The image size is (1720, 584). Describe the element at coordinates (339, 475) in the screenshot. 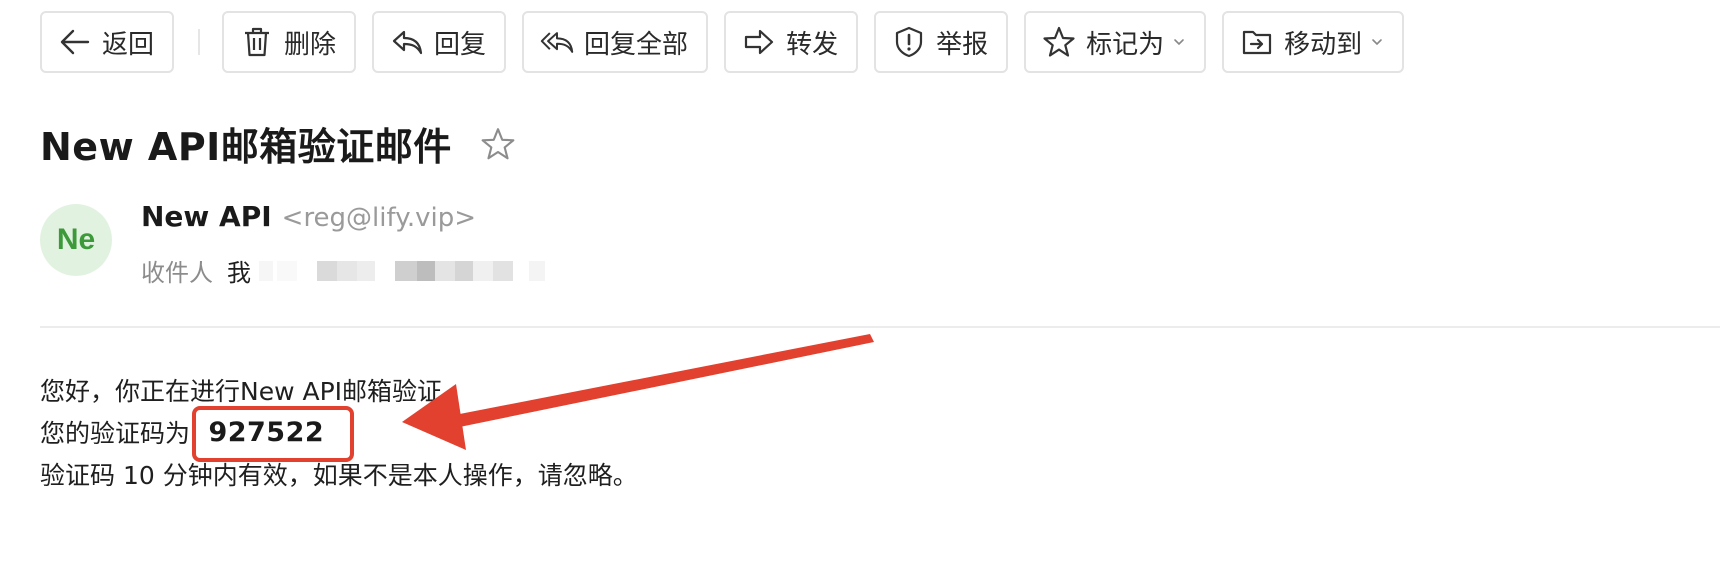

I see `body-note: 验证码 10 分钟内有效，如果不是本人操作，请忽略。` at that location.